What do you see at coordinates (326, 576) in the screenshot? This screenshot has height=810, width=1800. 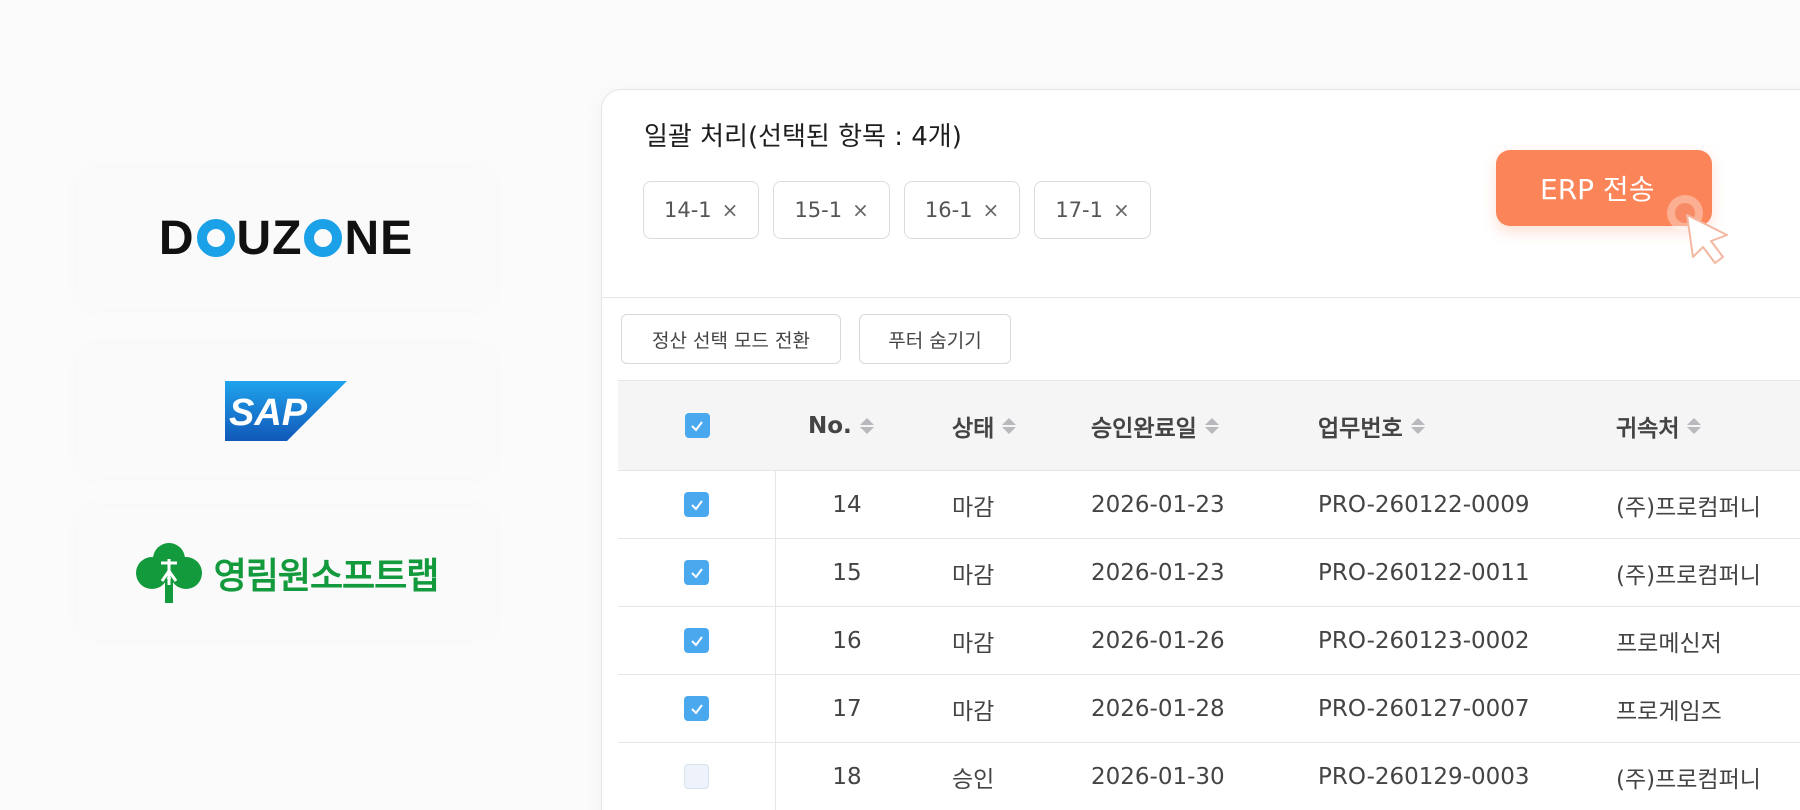 I see `younglim-logo-text: 영림원소프트랩` at bounding box center [326, 576].